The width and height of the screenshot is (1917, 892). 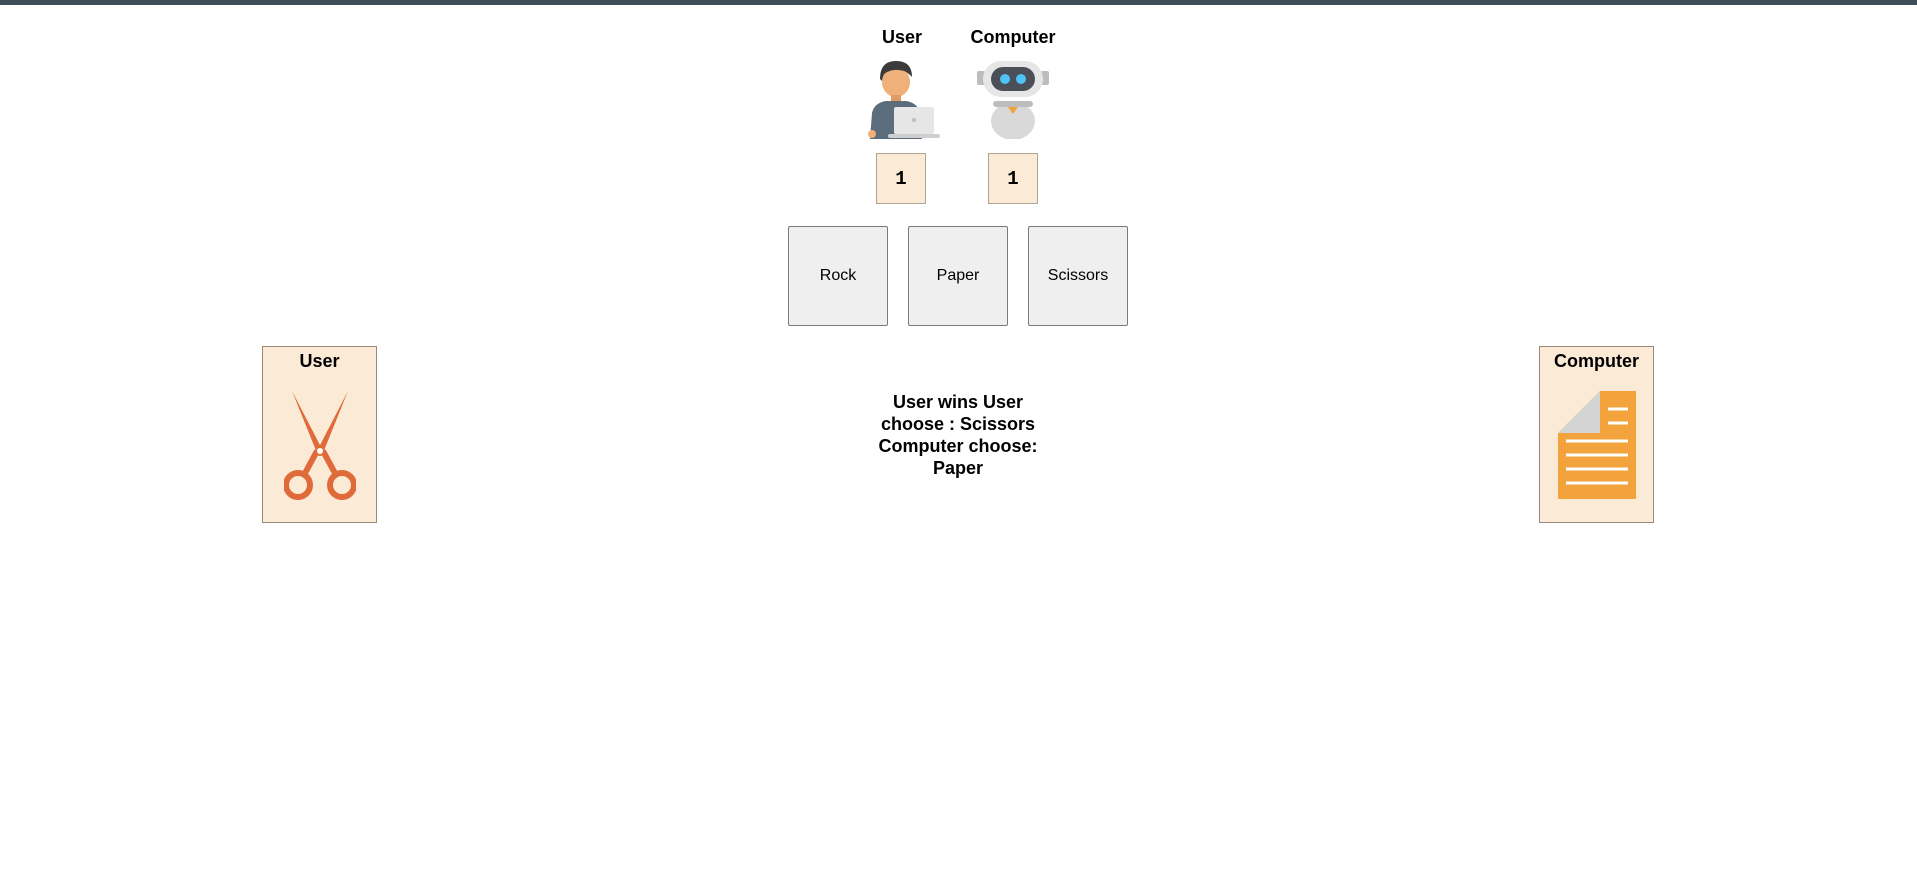 What do you see at coordinates (902, 37) in the screenshot?
I see `user-name: User` at bounding box center [902, 37].